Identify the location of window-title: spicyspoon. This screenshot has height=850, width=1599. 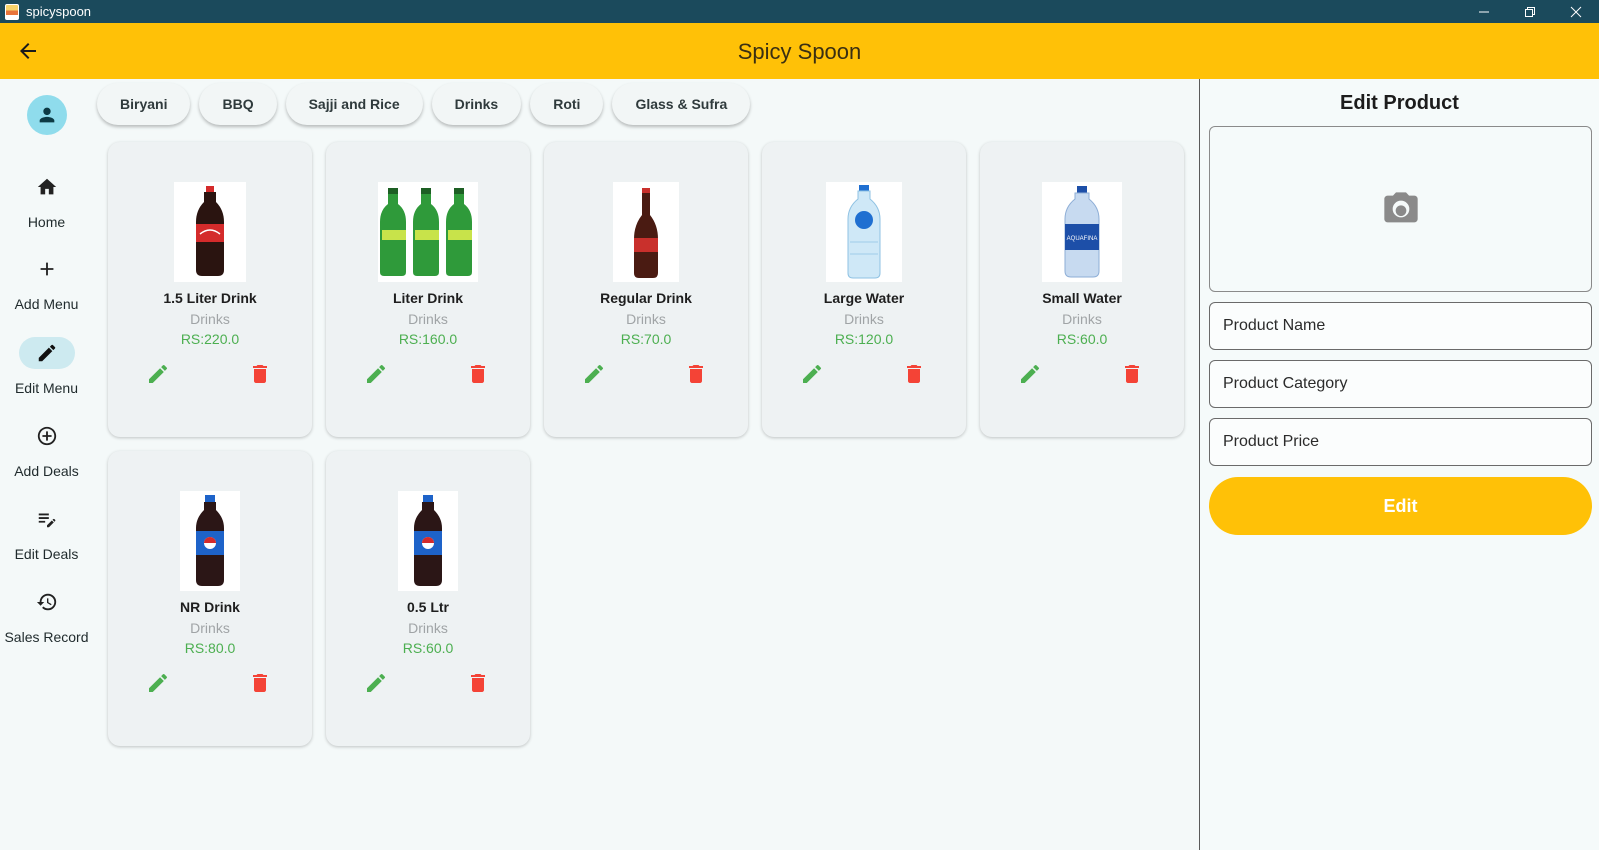
(59, 11).